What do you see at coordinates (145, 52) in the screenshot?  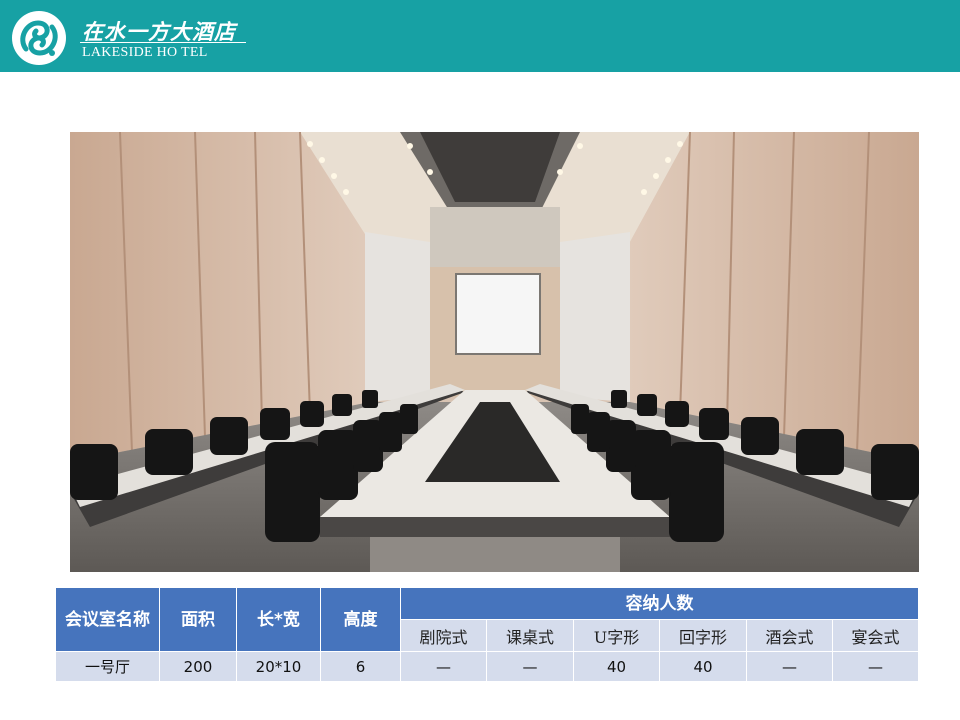 I see `logo-english-name: LAKESIDE HO TEL` at bounding box center [145, 52].